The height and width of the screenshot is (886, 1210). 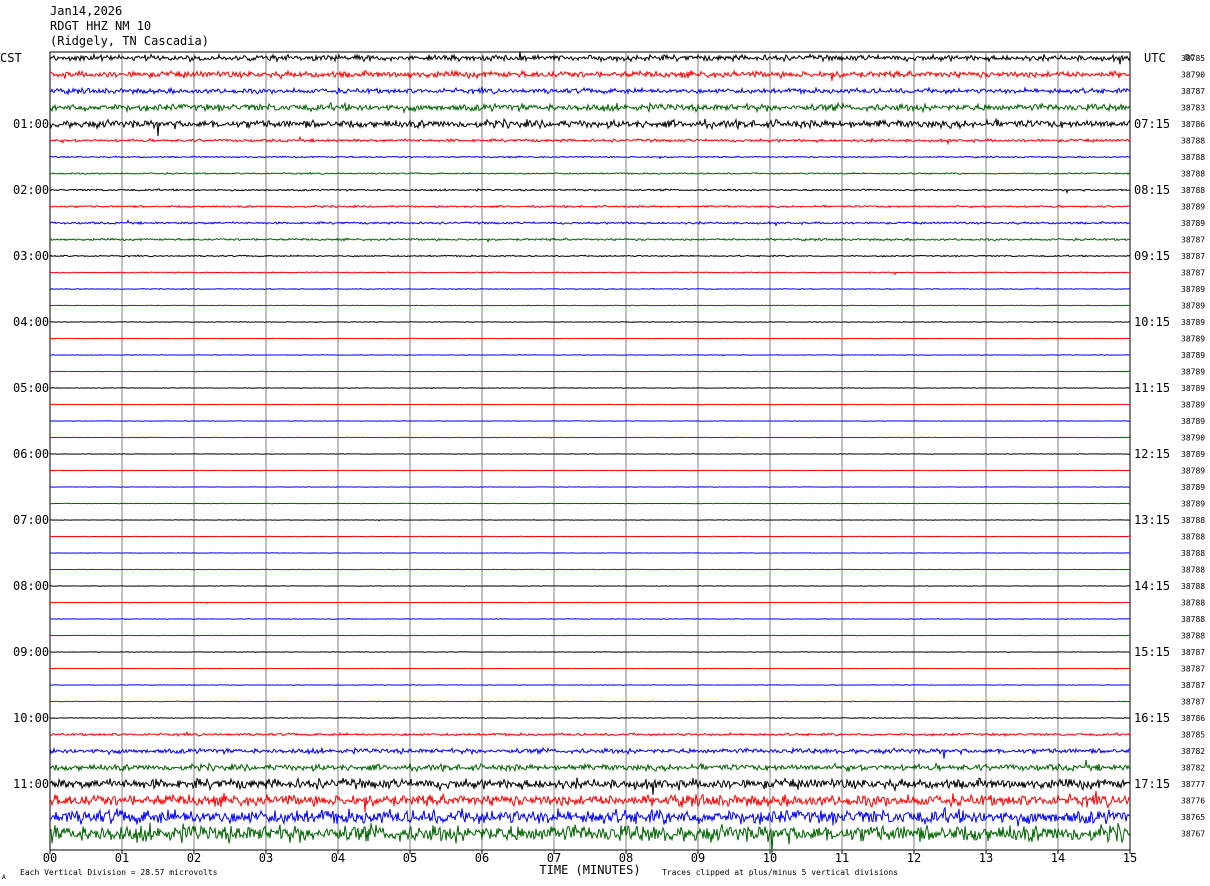 What do you see at coordinates (122, 858) in the screenshot?
I see `x-tick-label: 01` at bounding box center [122, 858].